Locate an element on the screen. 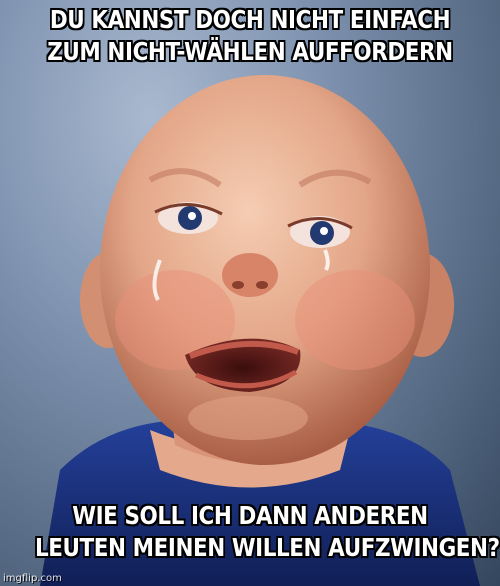  bottom-caption-line-2: LEUTEN MEINEN WILLEN AUFZWINGEN? is located at coordinates (267, 547).